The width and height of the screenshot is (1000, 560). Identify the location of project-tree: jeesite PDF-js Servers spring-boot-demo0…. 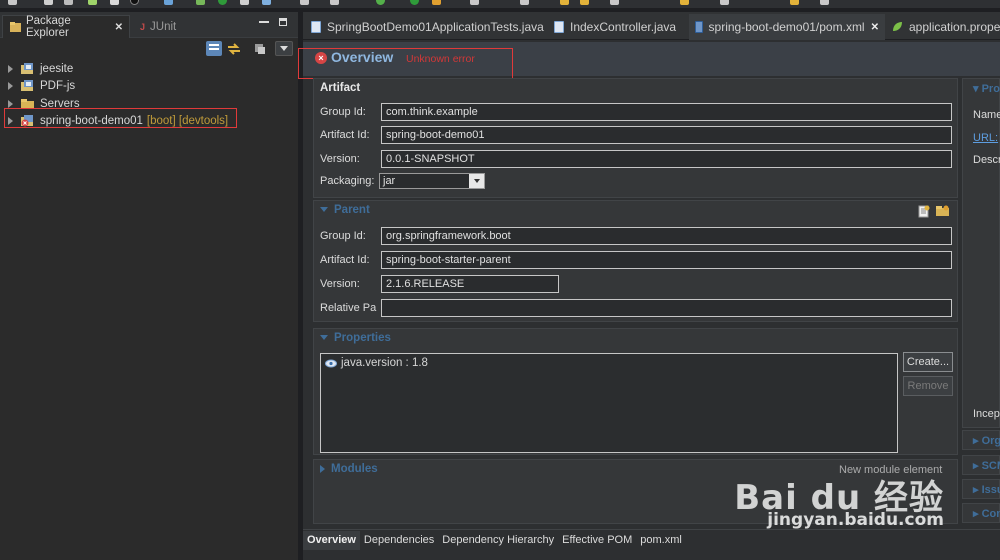
(149, 95).